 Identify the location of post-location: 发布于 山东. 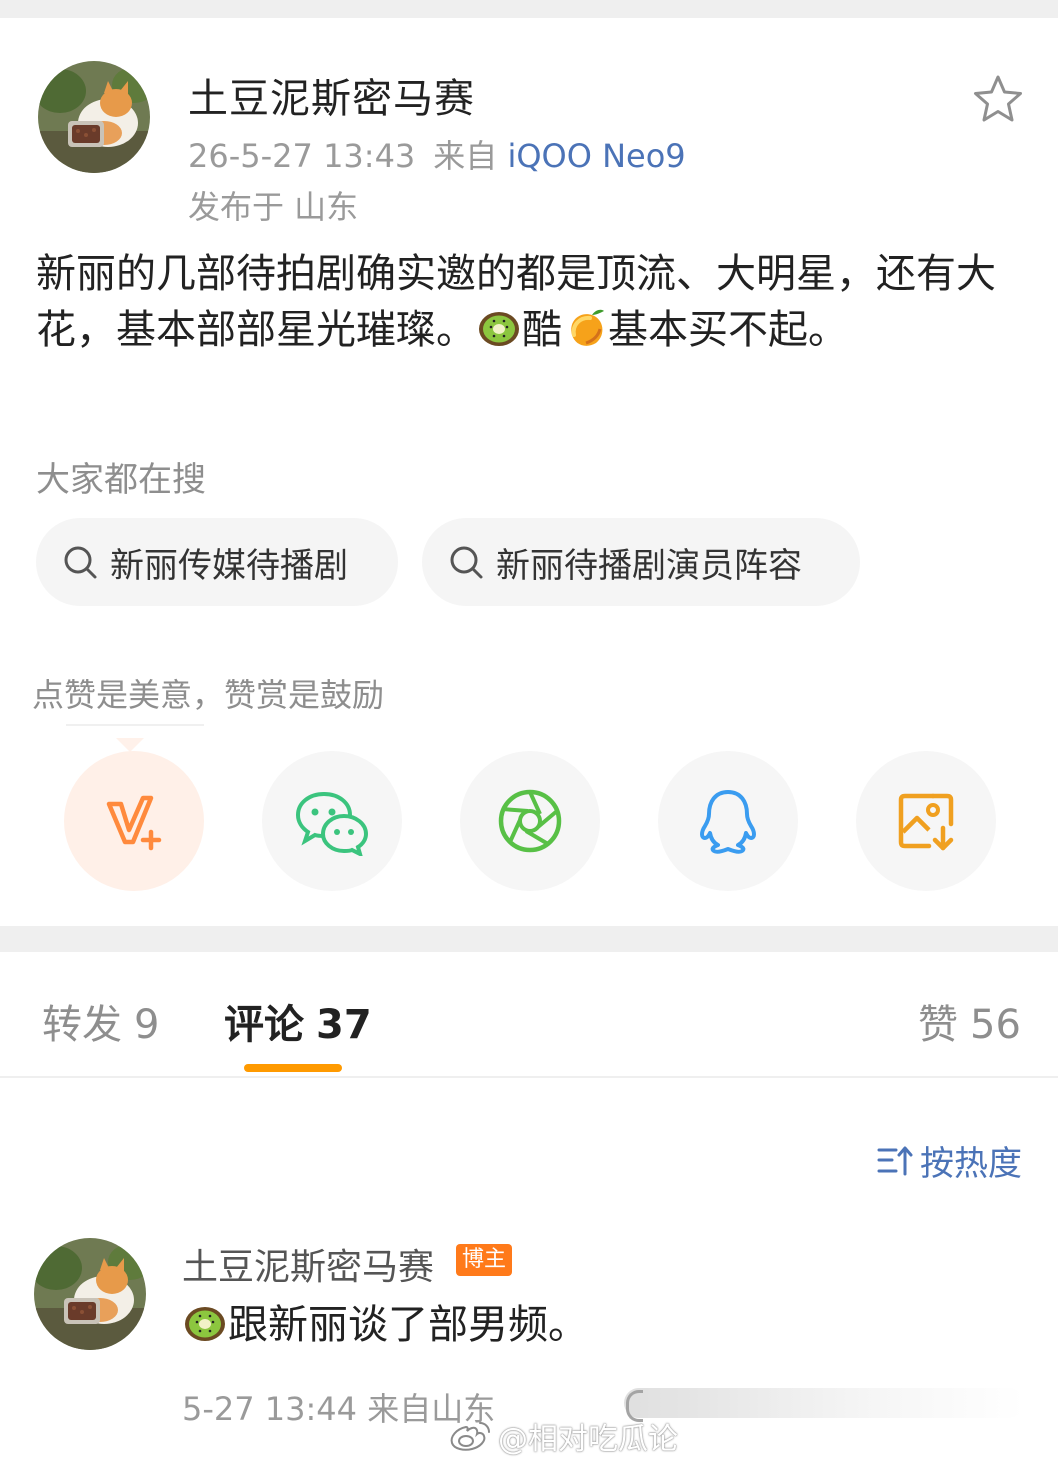
(273, 207).